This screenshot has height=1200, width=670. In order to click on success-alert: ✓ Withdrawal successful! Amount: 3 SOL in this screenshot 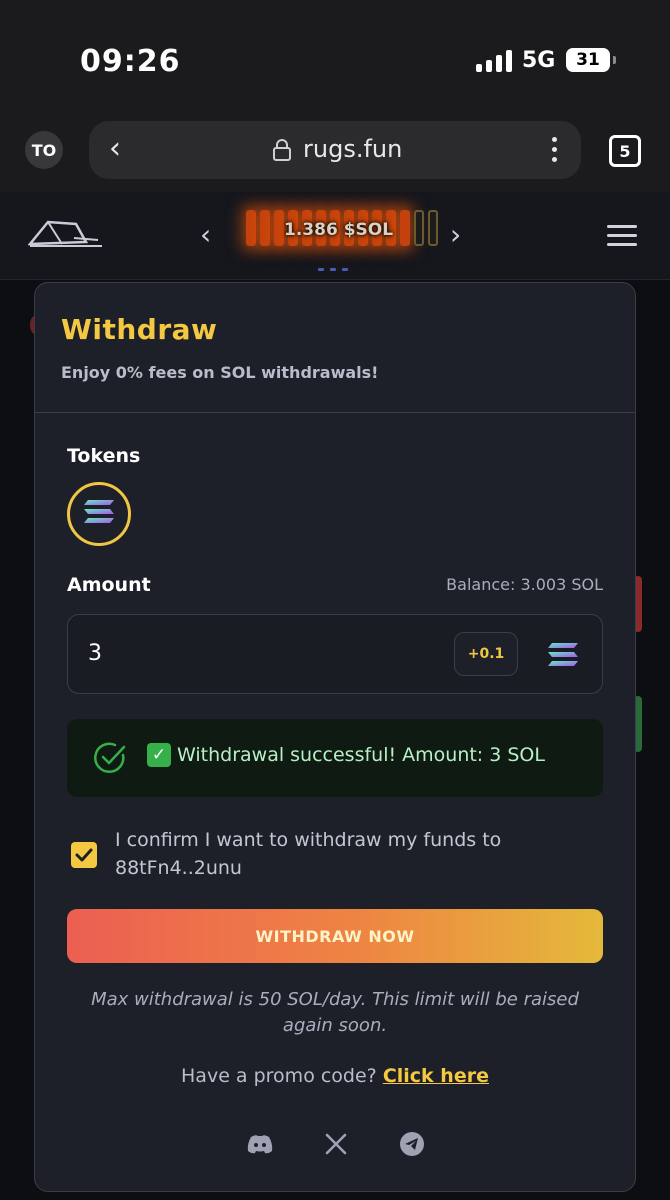, I will do `click(335, 758)`.